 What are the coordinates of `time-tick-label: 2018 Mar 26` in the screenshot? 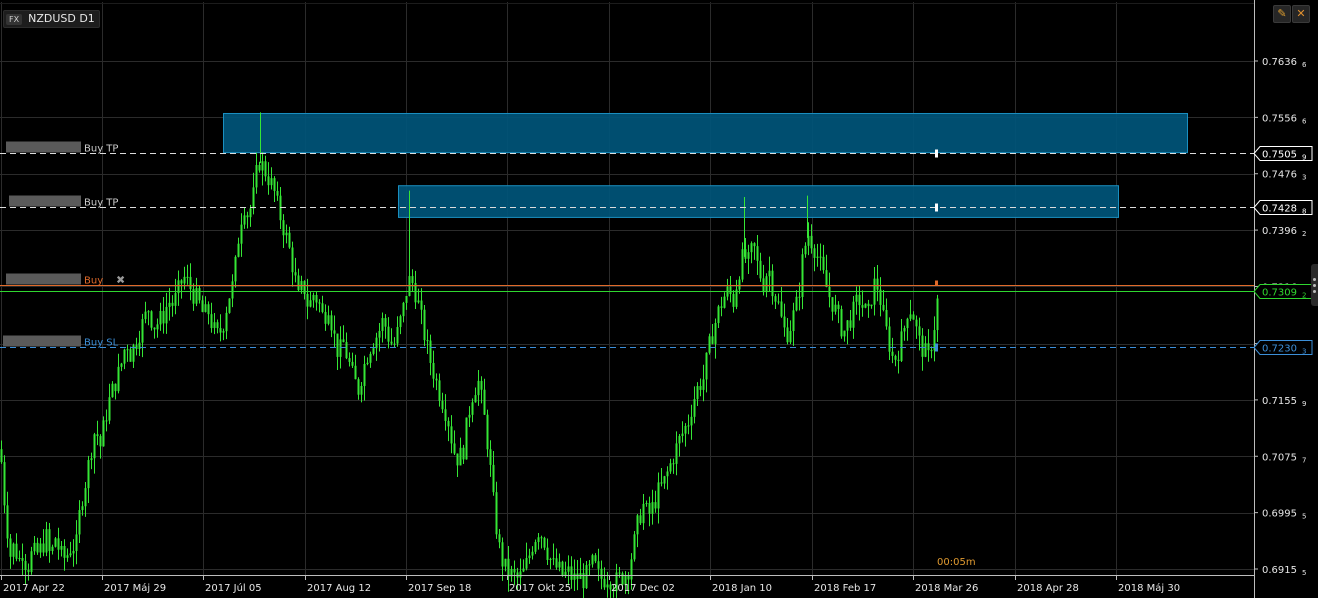 It's located at (946, 588).